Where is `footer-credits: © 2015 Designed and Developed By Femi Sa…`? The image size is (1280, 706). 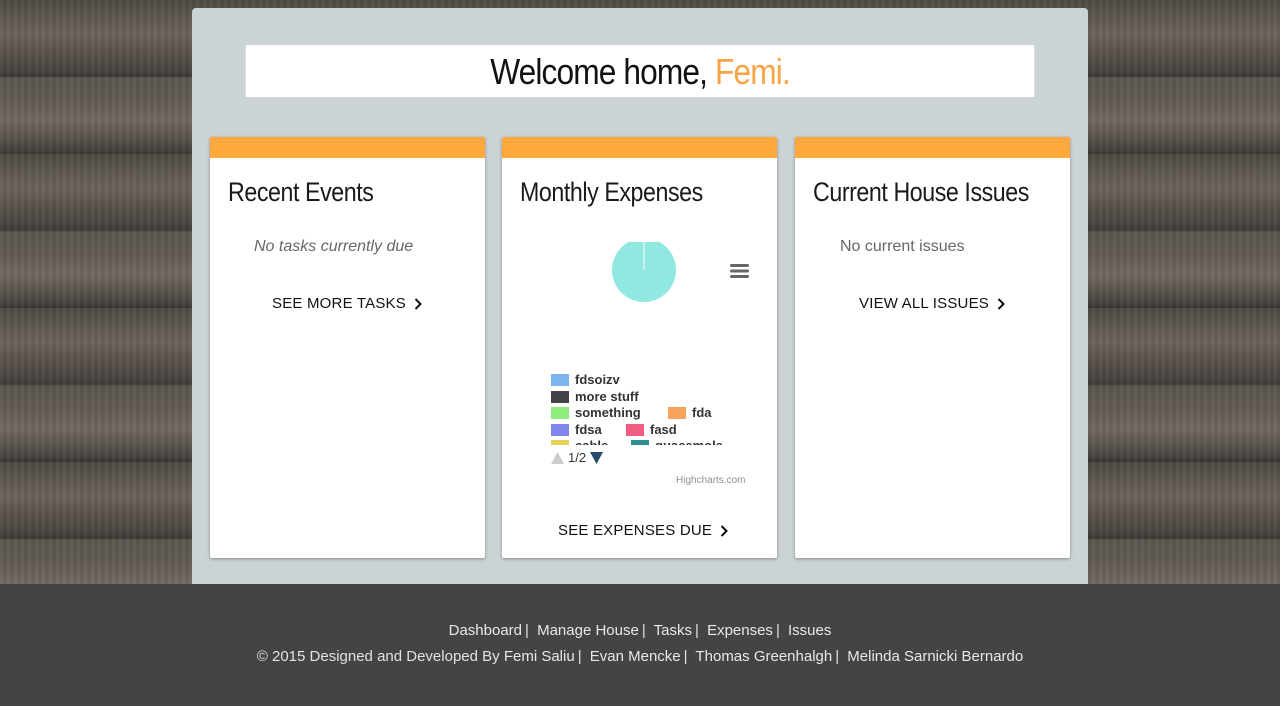
footer-credits: © 2015 Designed and Developed By Femi Sa… is located at coordinates (640, 656).